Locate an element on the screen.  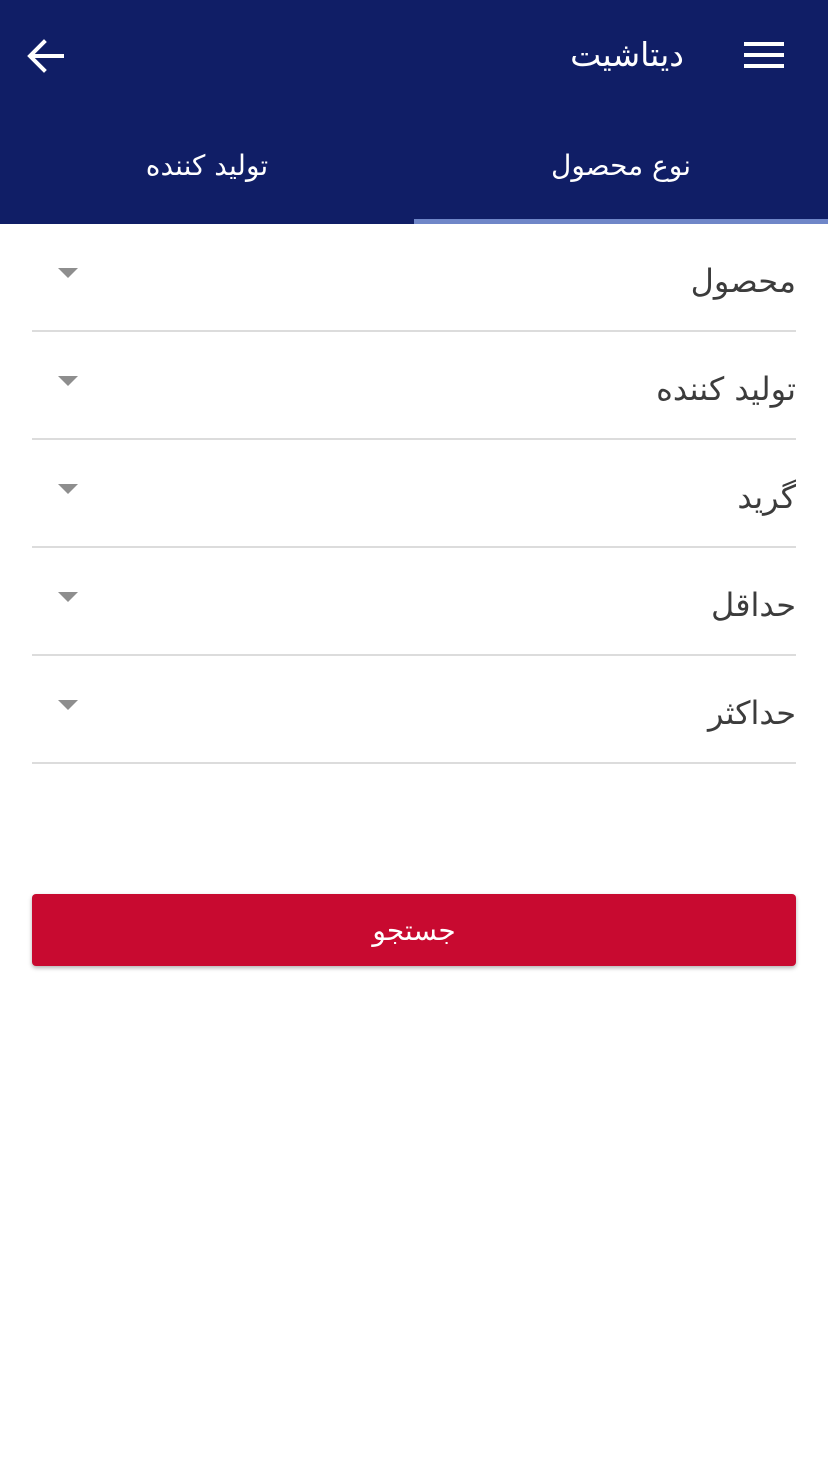
toolbar: دیتاشیت is located at coordinates (414, 55).